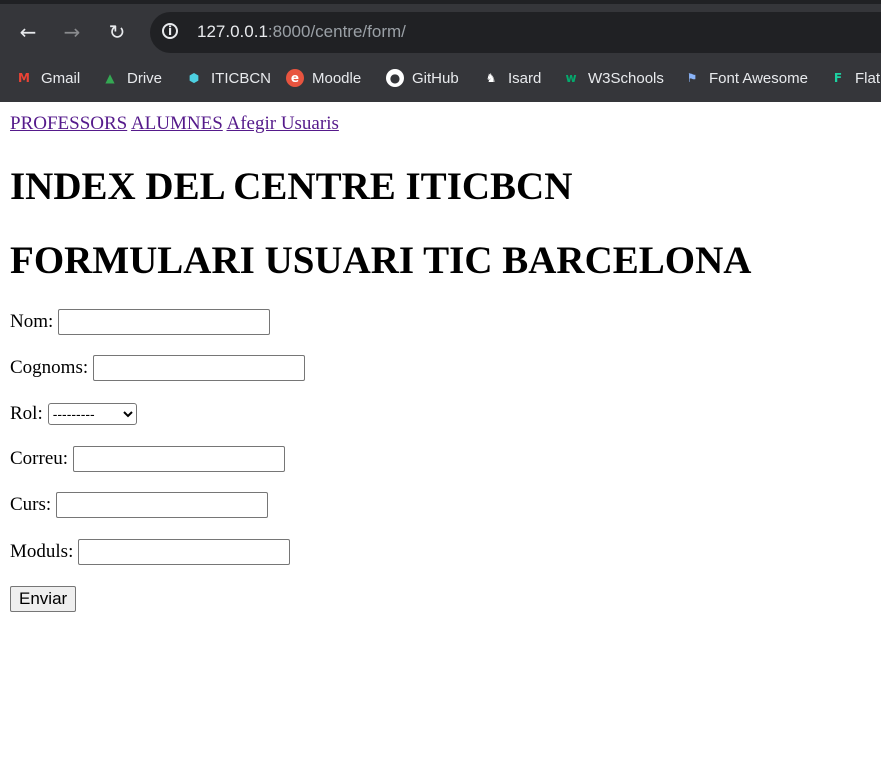  Describe the element at coordinates (170, 31) in the screenshot. I see `info-icon: i` at that location.